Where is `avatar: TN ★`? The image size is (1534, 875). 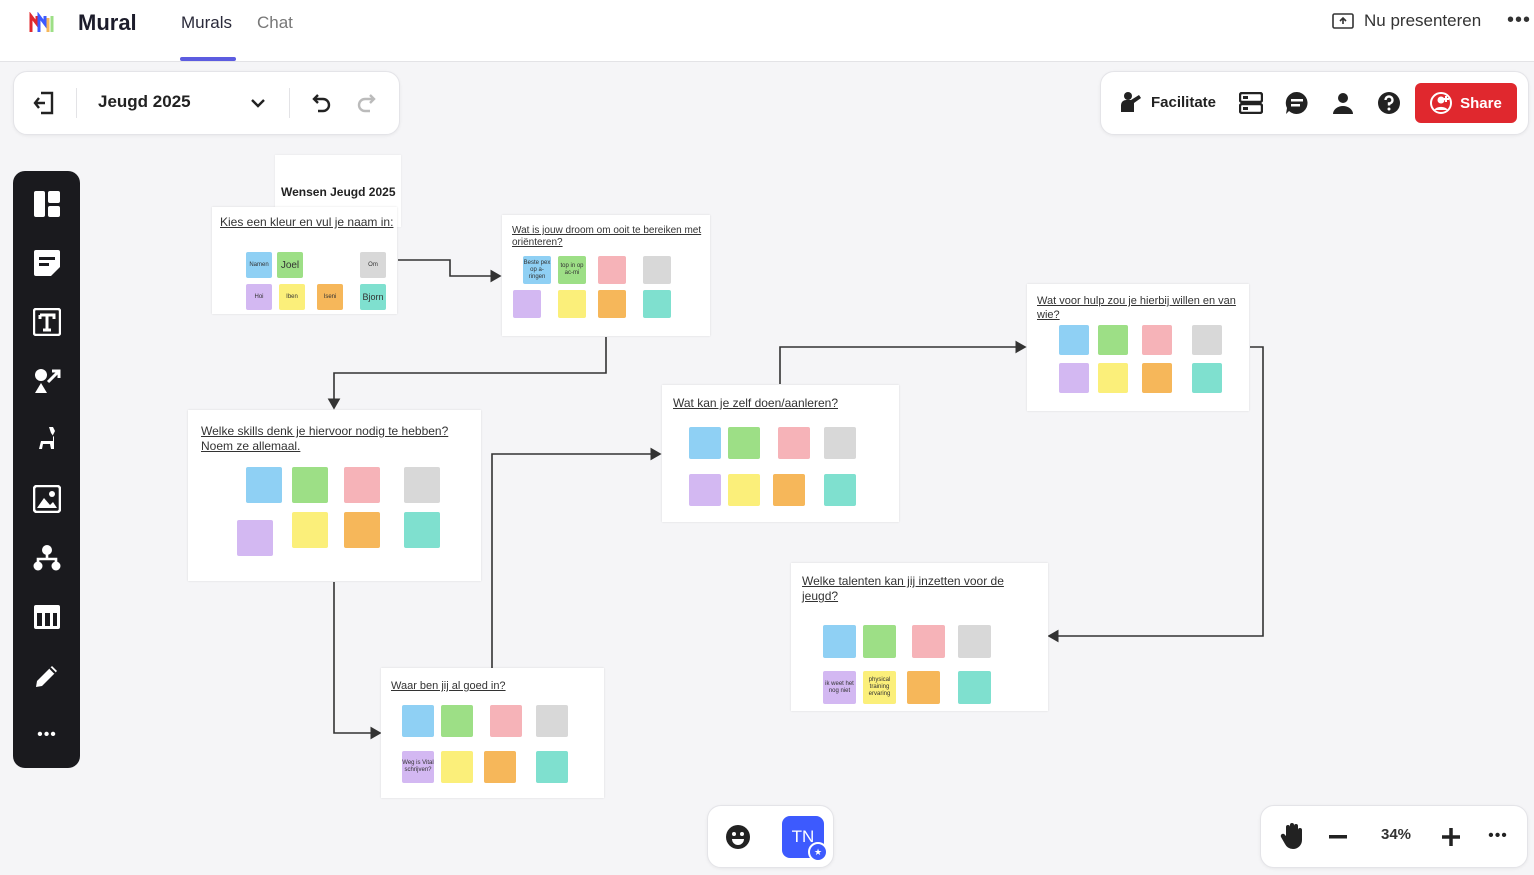 avatar: TN ★ is located at coordinates (805, 839).